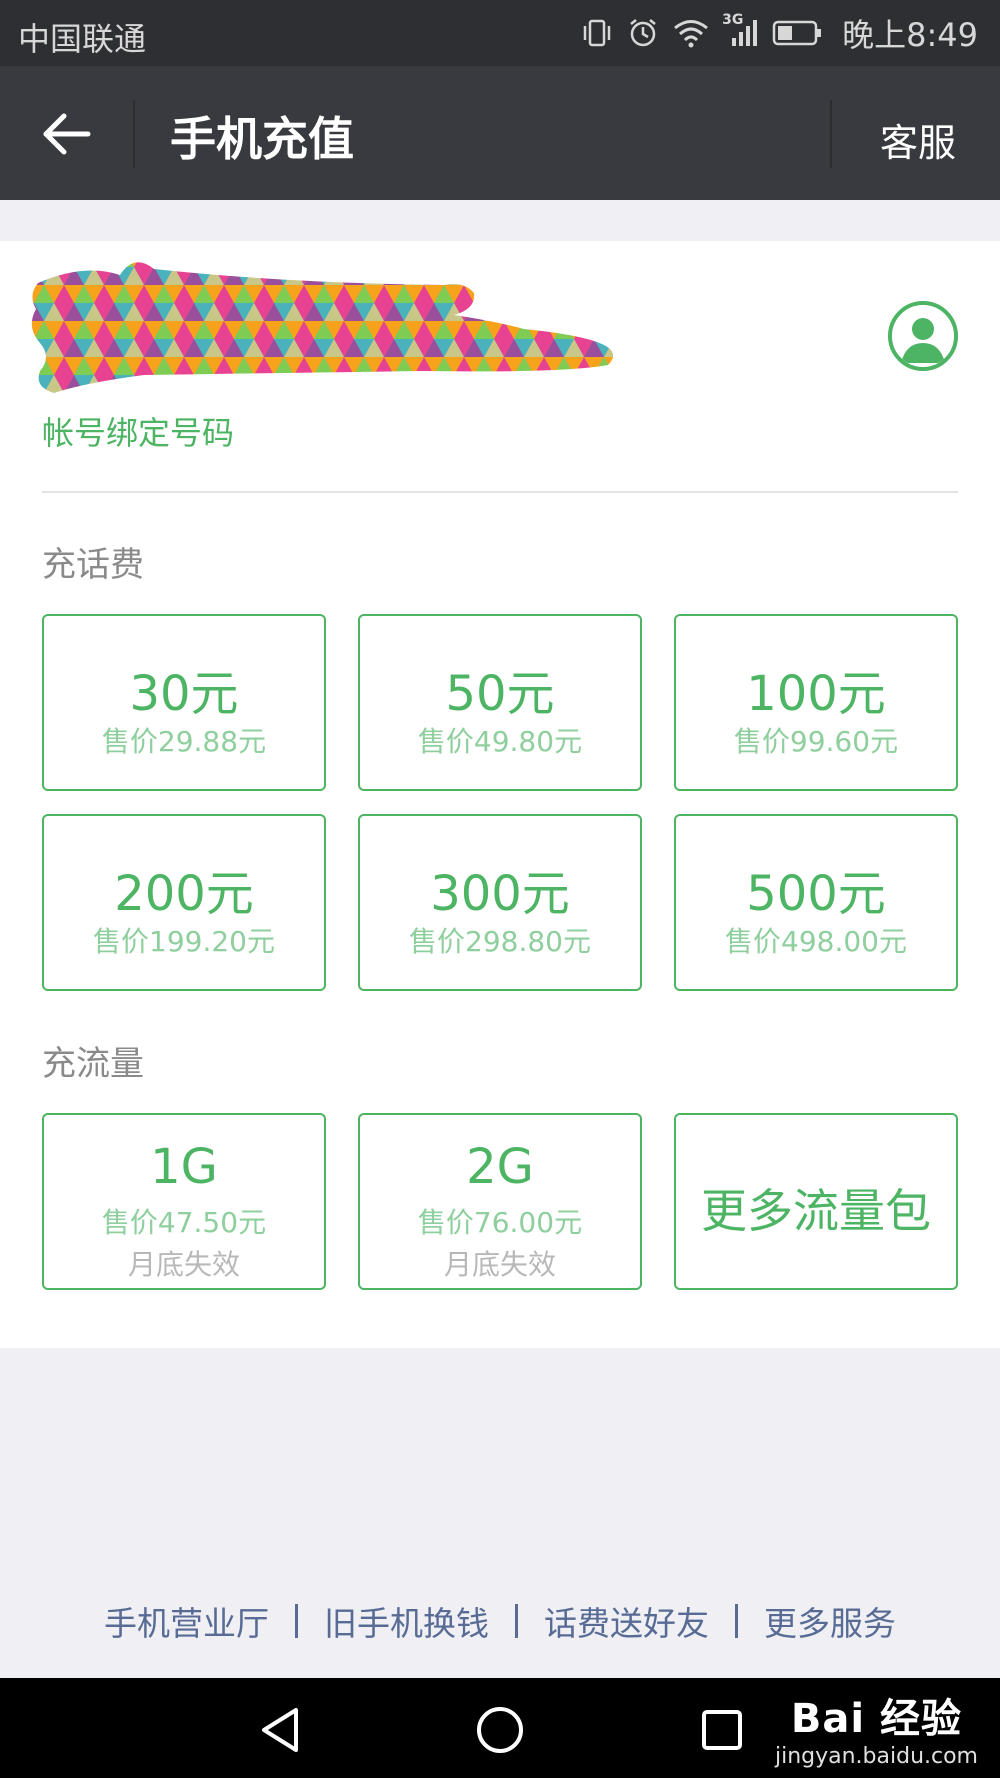 This screenshot has height=1778, width=1000. What do you see at coordinates (82, 39) in the screenshot?
I see `carrier-label: 中国联通` at bounding box center [82, 39].